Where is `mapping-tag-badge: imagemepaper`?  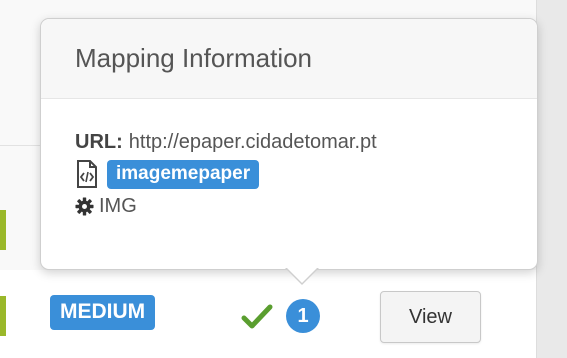 mapping-tag-badge: imagemepaper is located at coordinates (183, 174).